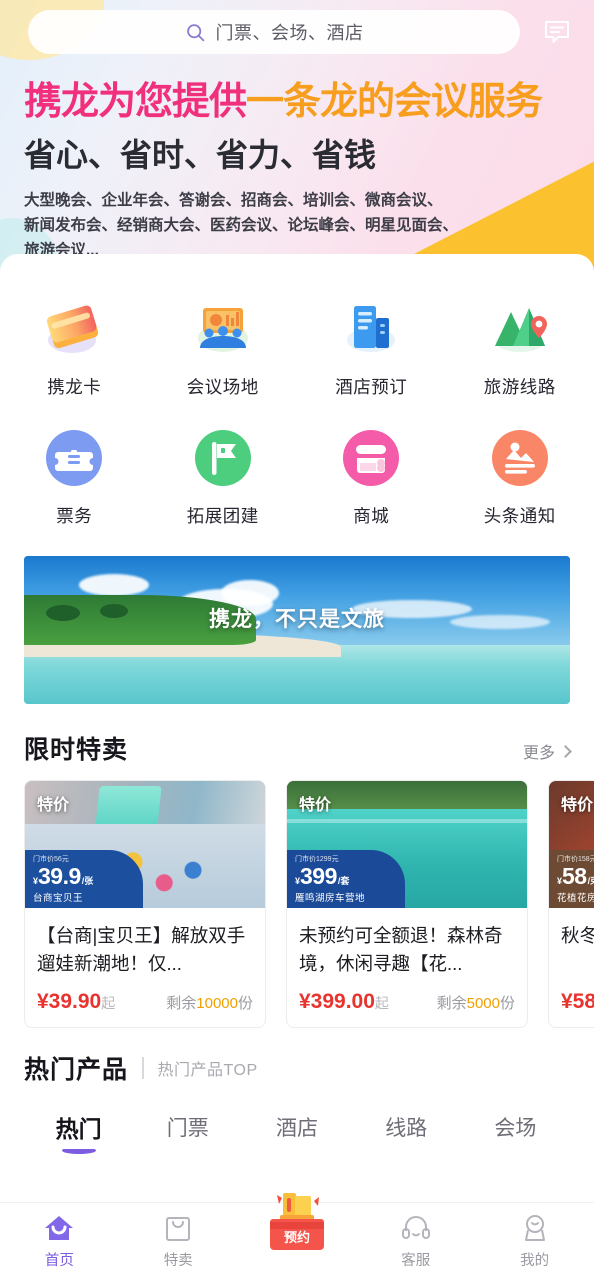 The height and width of the screenshot is (1280, 594). I want to click on quick-item-label: 拓展团建, so click(222, 516).